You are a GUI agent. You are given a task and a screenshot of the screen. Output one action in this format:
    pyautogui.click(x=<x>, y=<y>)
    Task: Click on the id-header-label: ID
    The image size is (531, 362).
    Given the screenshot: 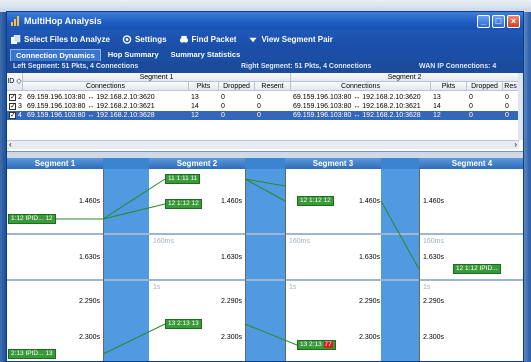 What is the action you would take?
    pyautogui.click(x=11, y=81)
    